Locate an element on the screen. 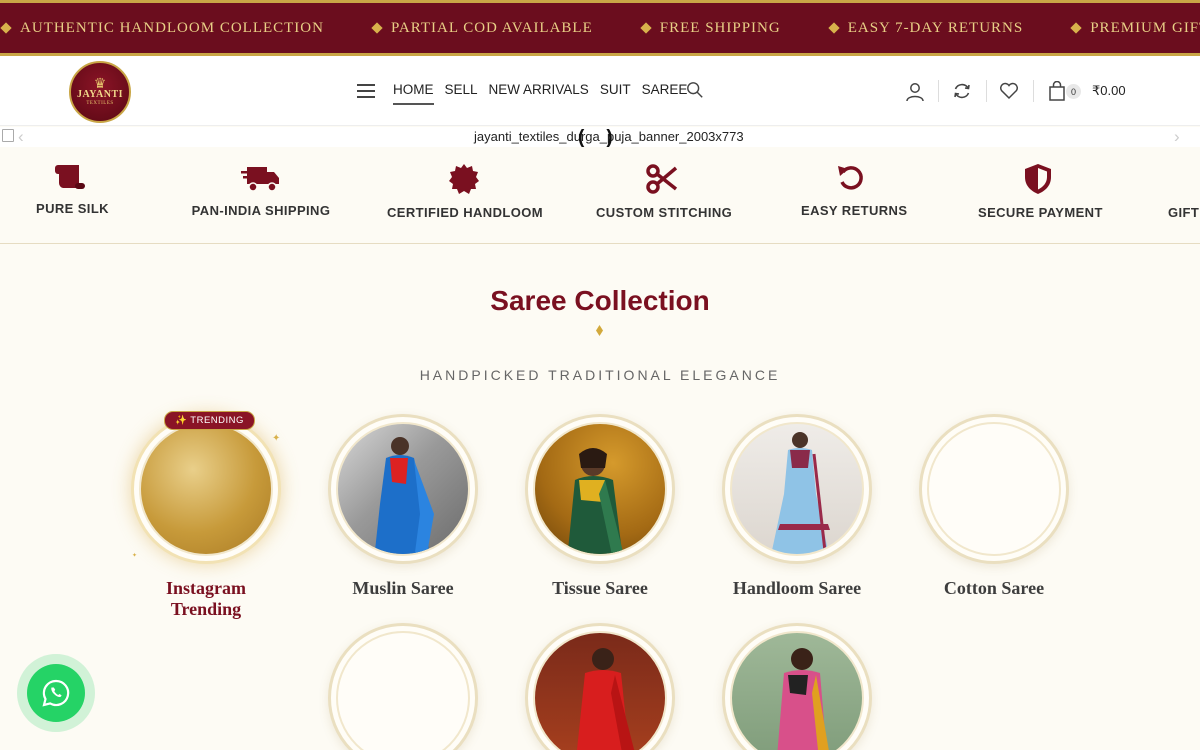 This screenshot has width=1200, height=750. chevron-right-icon: › is located at coordinates (1177, 137).